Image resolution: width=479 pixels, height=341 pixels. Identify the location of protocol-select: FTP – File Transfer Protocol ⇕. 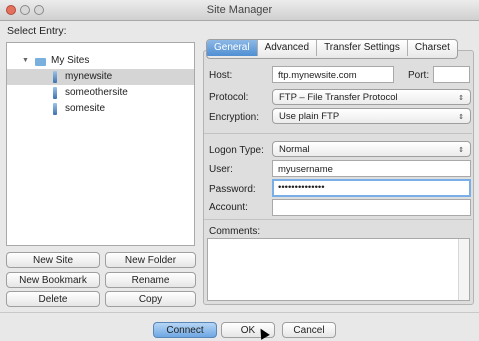
(371, 97).